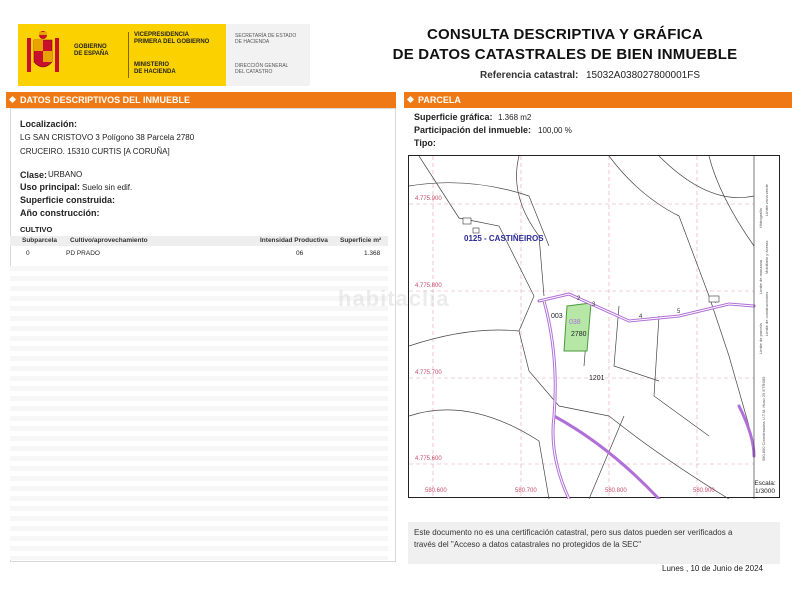 The height and width of the screenshot is (600, 800). What do you see at coordinates (36, 229) in the screenshot?
I see `cultivo-title: CULTIVO` at bounding box center [36, 229].